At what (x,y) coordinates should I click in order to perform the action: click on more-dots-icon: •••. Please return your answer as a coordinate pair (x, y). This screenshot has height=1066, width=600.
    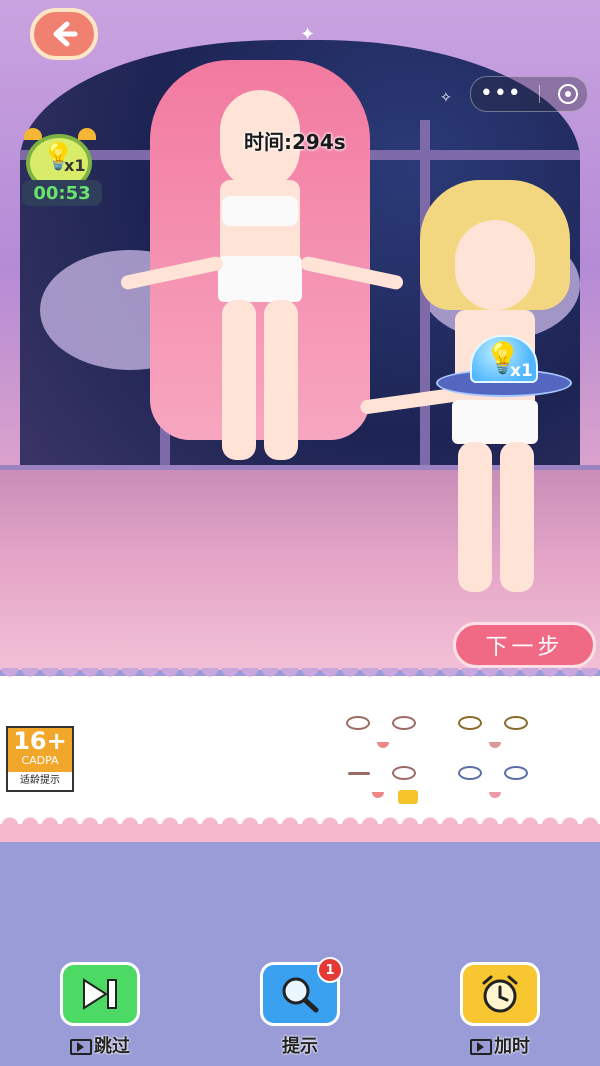
    Looking at the image, I should click on (501, 94).